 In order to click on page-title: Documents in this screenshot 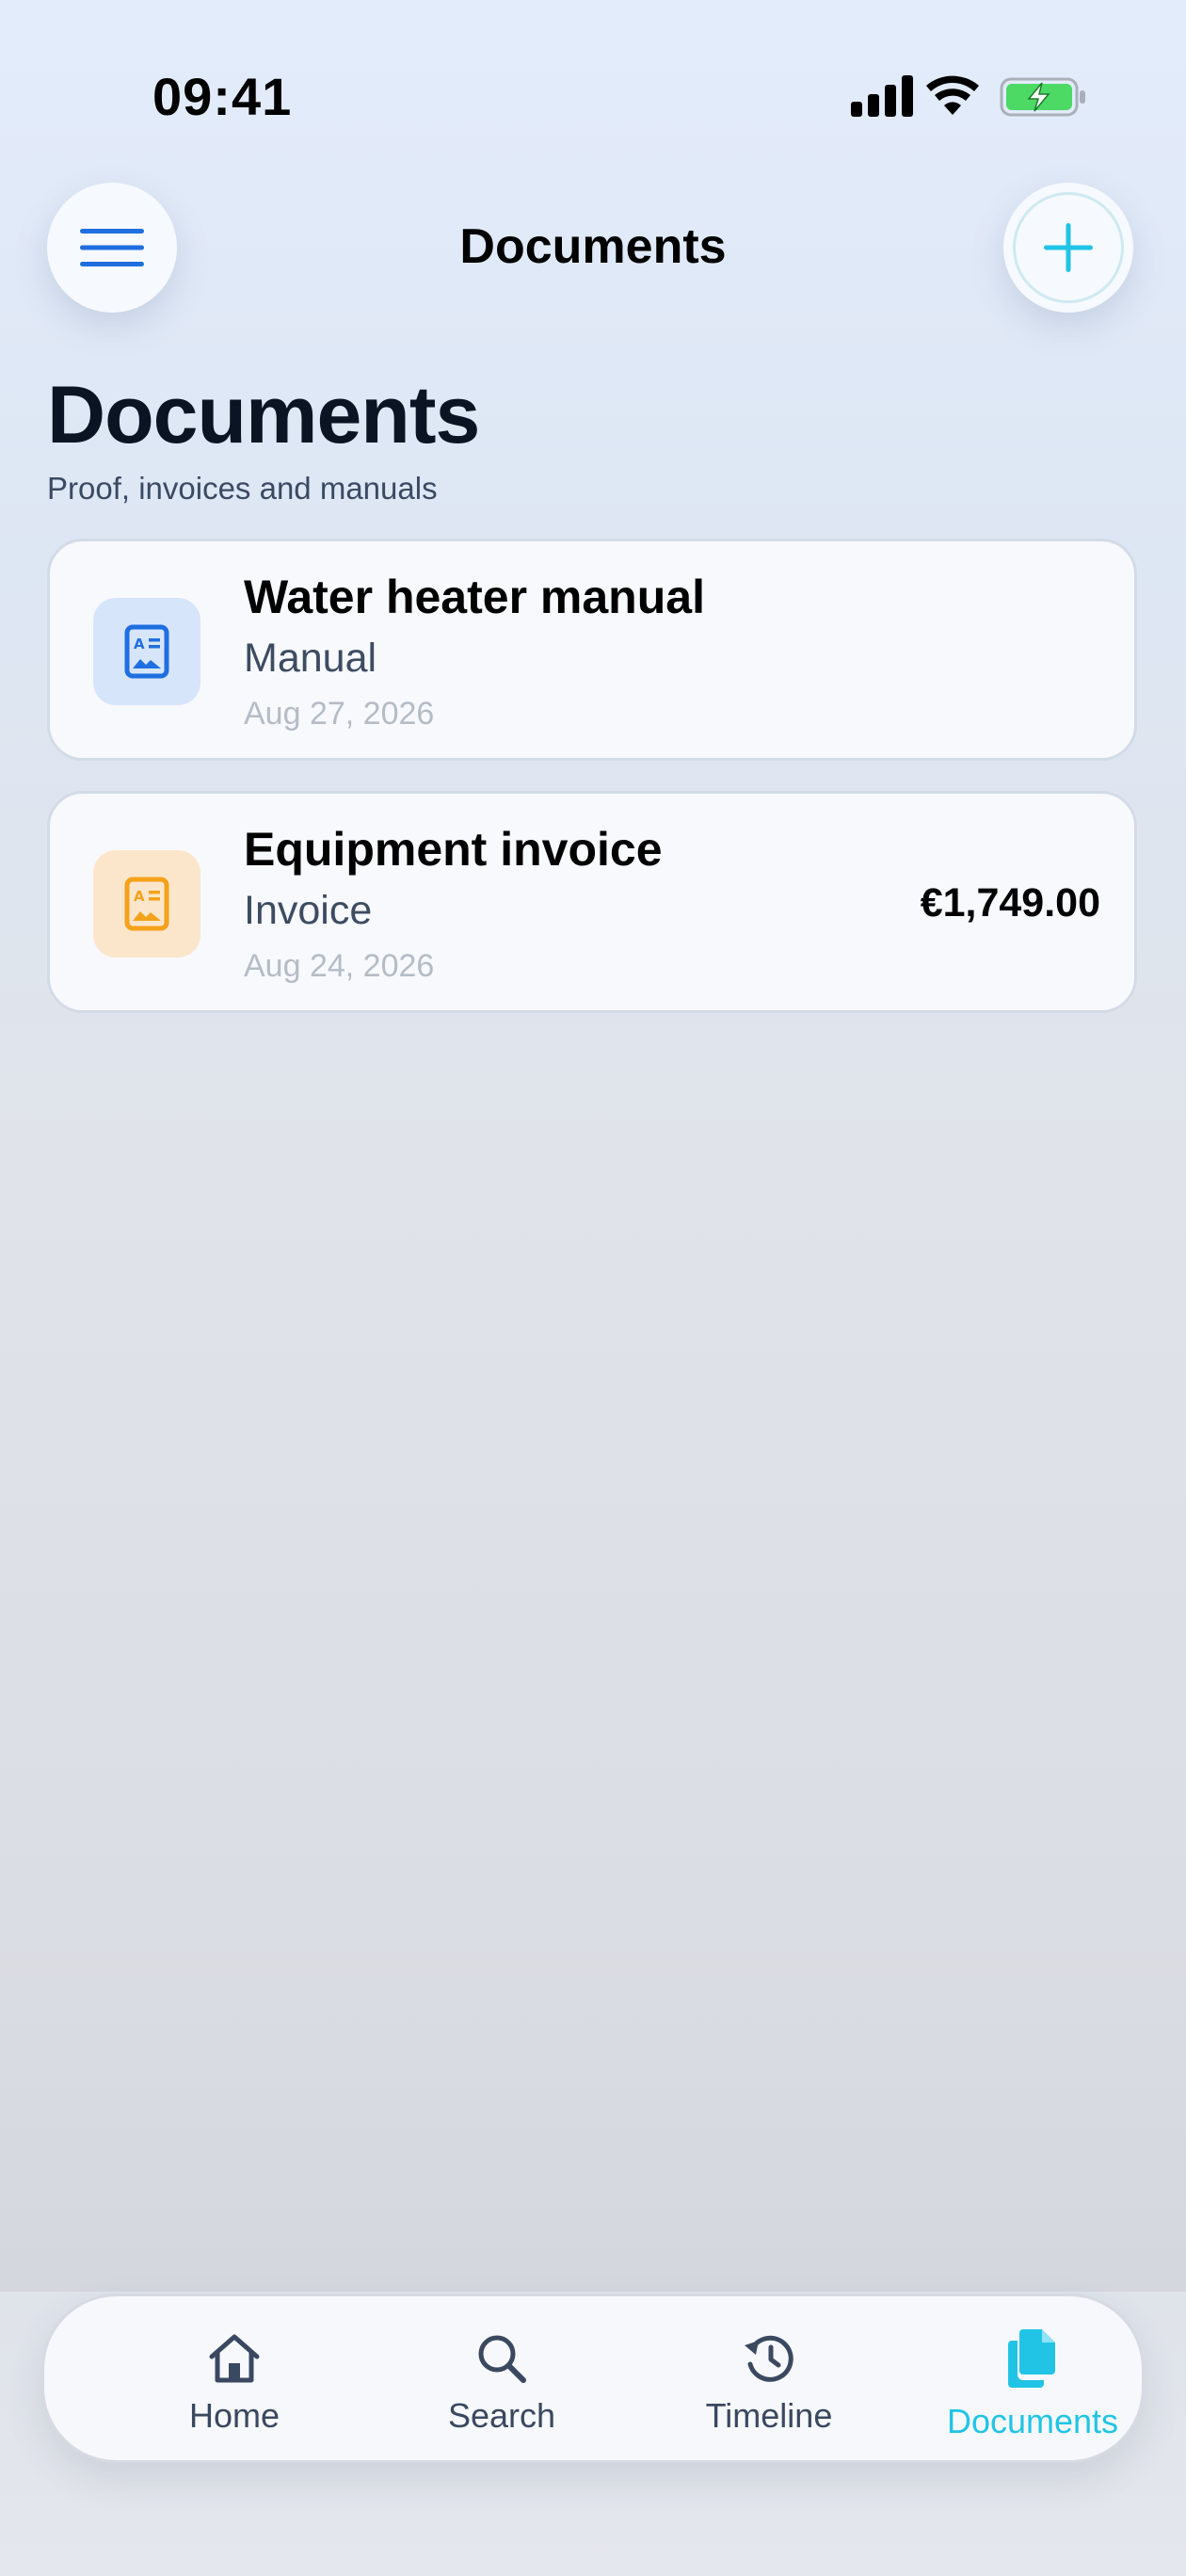, I will do `click(263, 415)`.